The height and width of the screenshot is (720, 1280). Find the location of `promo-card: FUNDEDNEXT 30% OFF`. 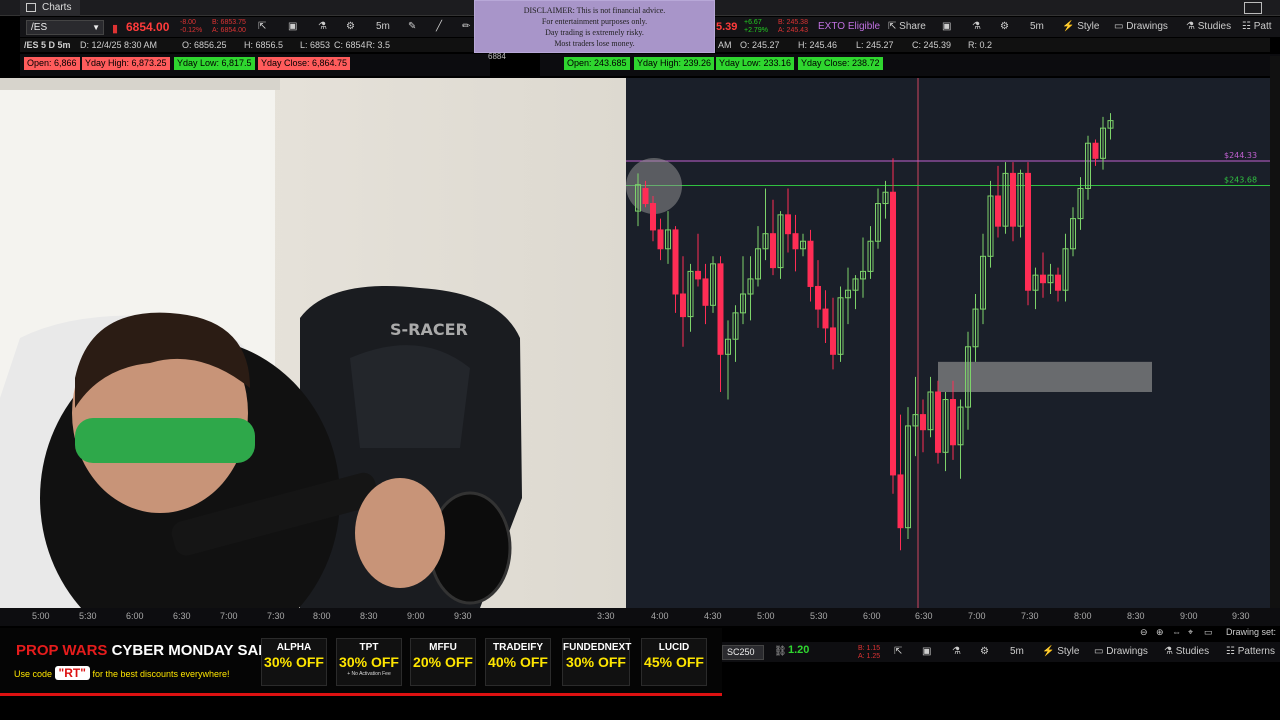

promo-card: FUNDEDNEXT 30% OFF is located at coordinates (596, 662).